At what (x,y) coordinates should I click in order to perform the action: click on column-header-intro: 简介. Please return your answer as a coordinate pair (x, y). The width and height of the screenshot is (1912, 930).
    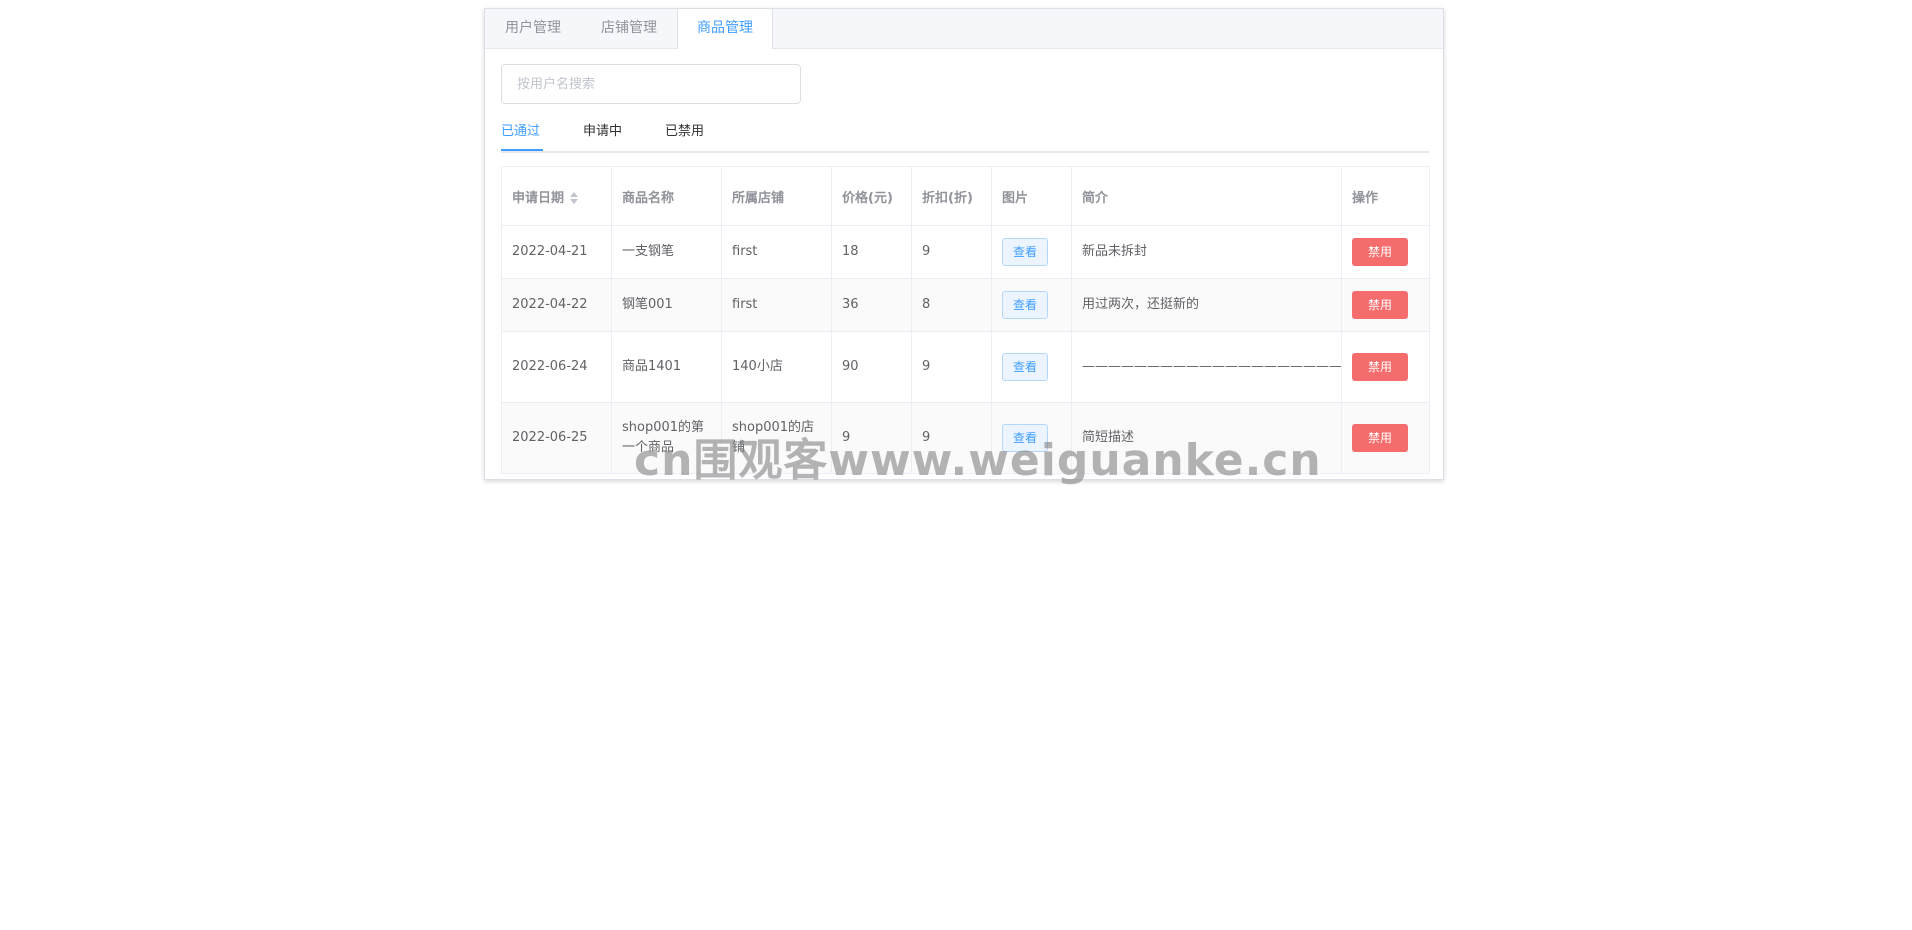
    Looking at the image, I should click on (1206, 196).